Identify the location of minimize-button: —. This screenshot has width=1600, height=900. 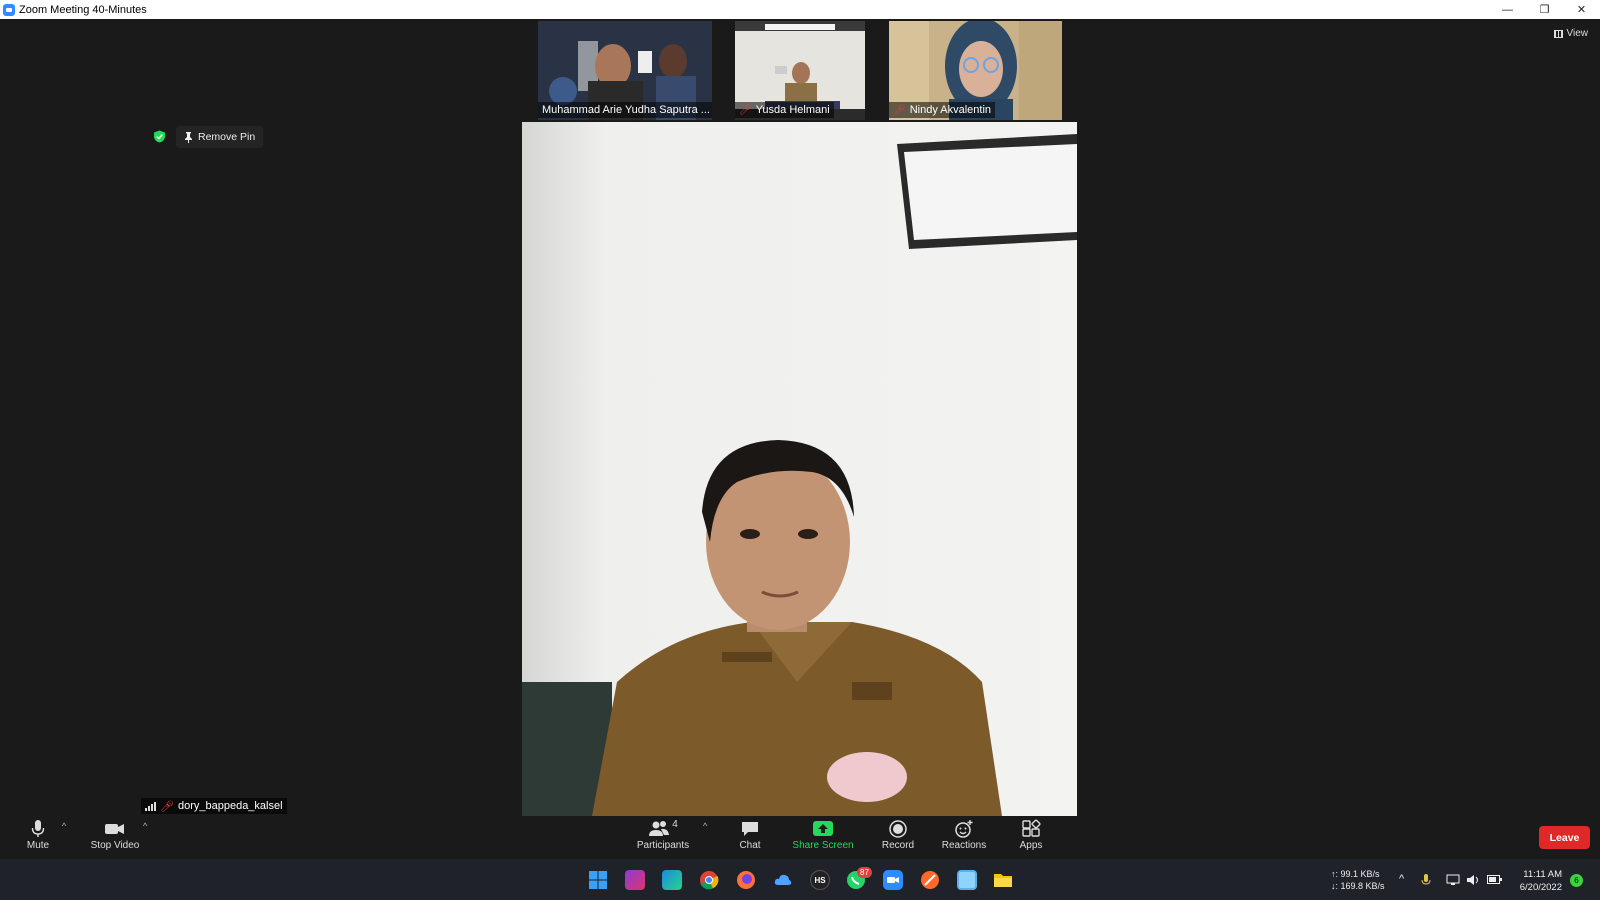
(1507, 9).